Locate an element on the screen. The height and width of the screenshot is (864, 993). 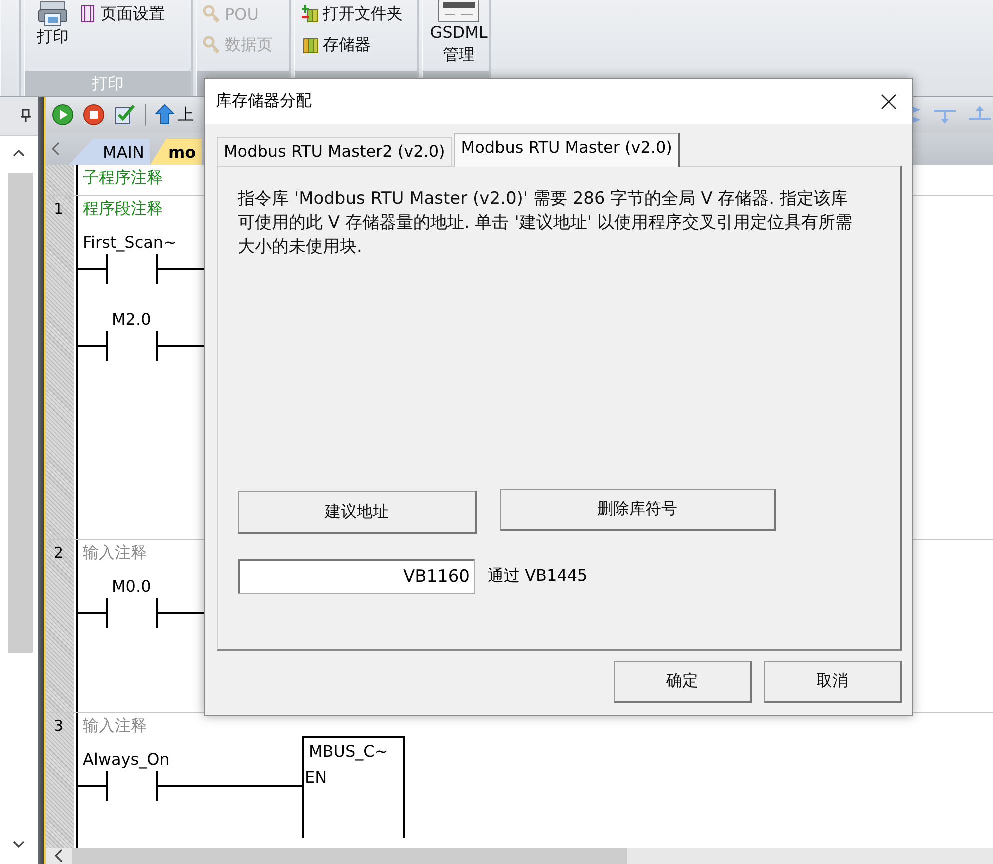
up-arrow-icon is located at coordinates (165, 115).